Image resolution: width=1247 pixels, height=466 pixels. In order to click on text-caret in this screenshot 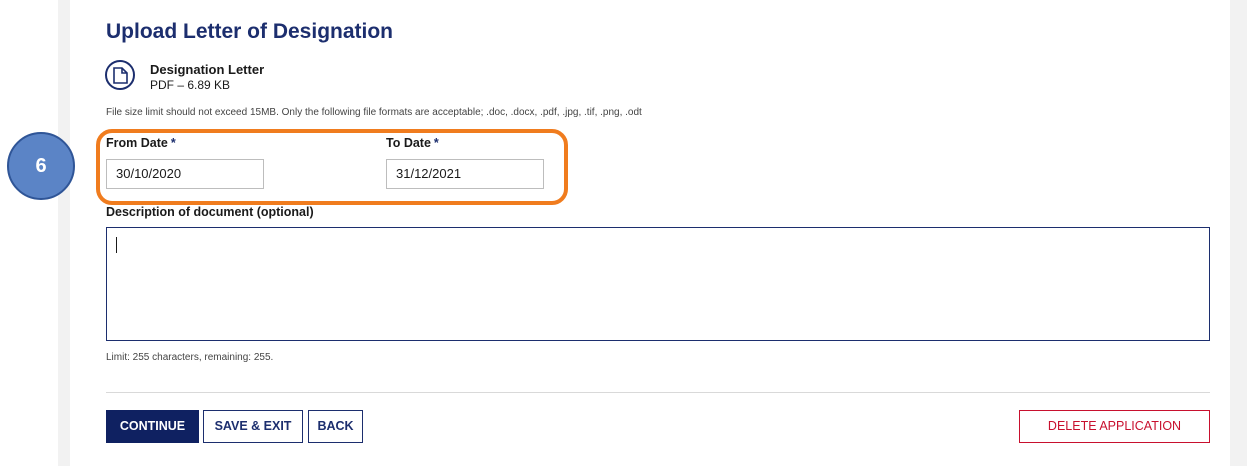, I will do `click(116, 245)`.